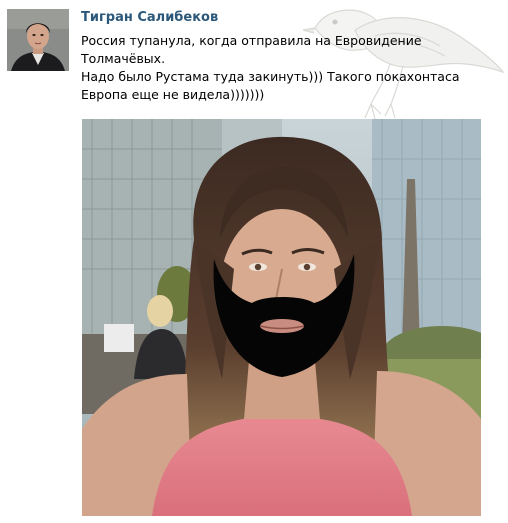 Image resolution: width=508 pixels, height=523 pixels. Describe the element at coordinates (173, 94) in the screenshot. I see `post-text-line: Европа еще не видела)))))))` at that location.